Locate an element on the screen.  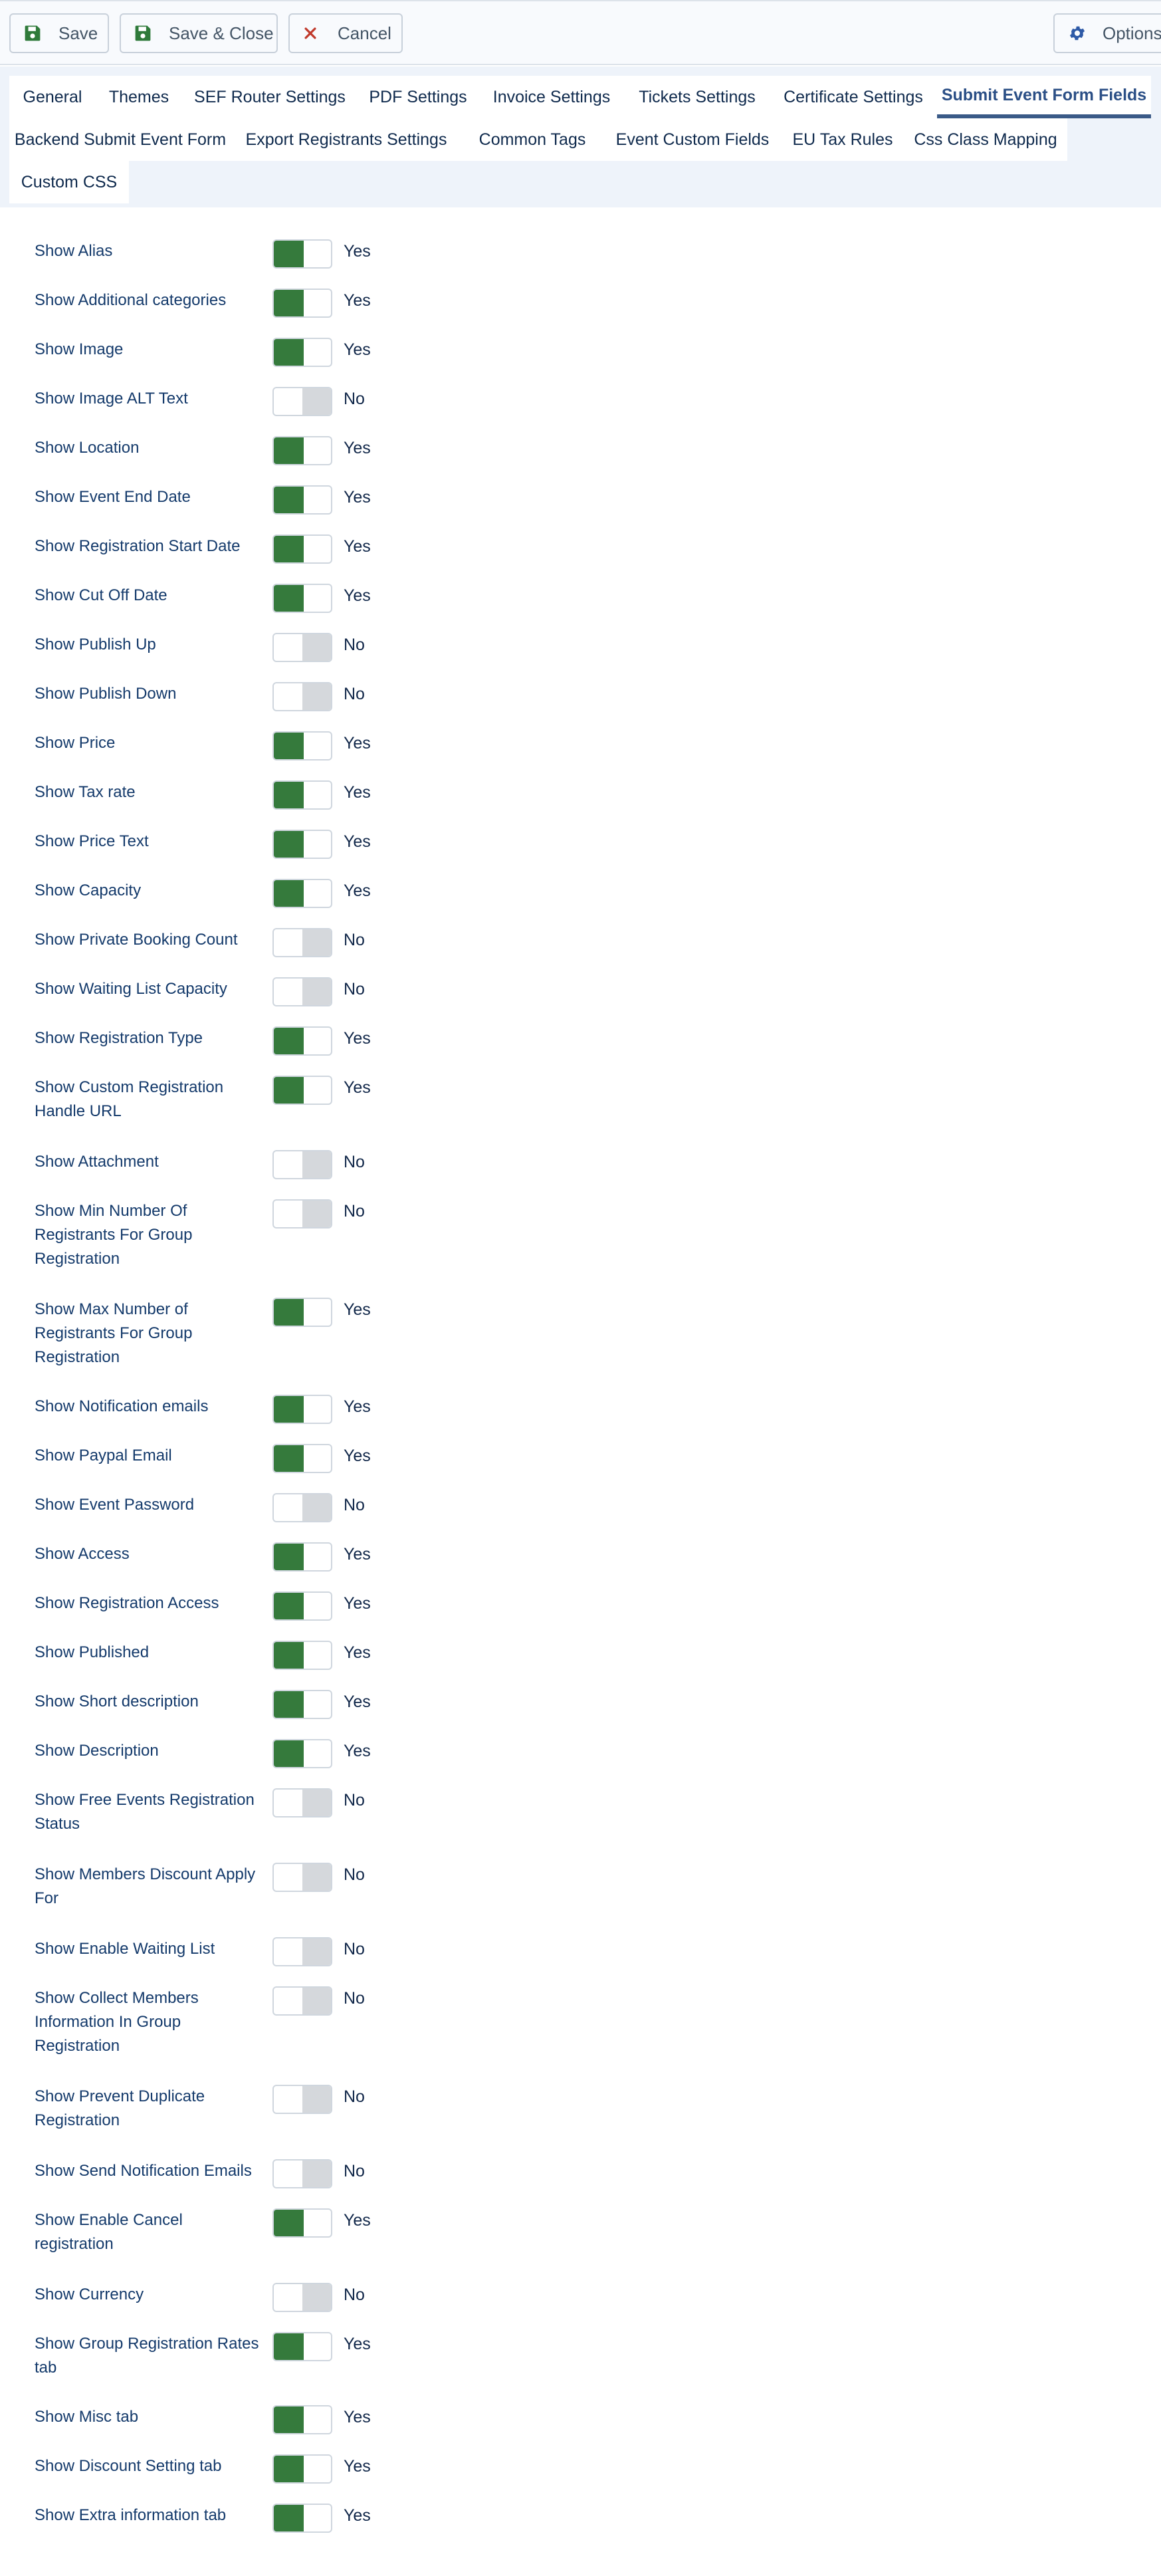
tab-sef-router-settings: SEF Router Settings is located at coordinates (270, 97).